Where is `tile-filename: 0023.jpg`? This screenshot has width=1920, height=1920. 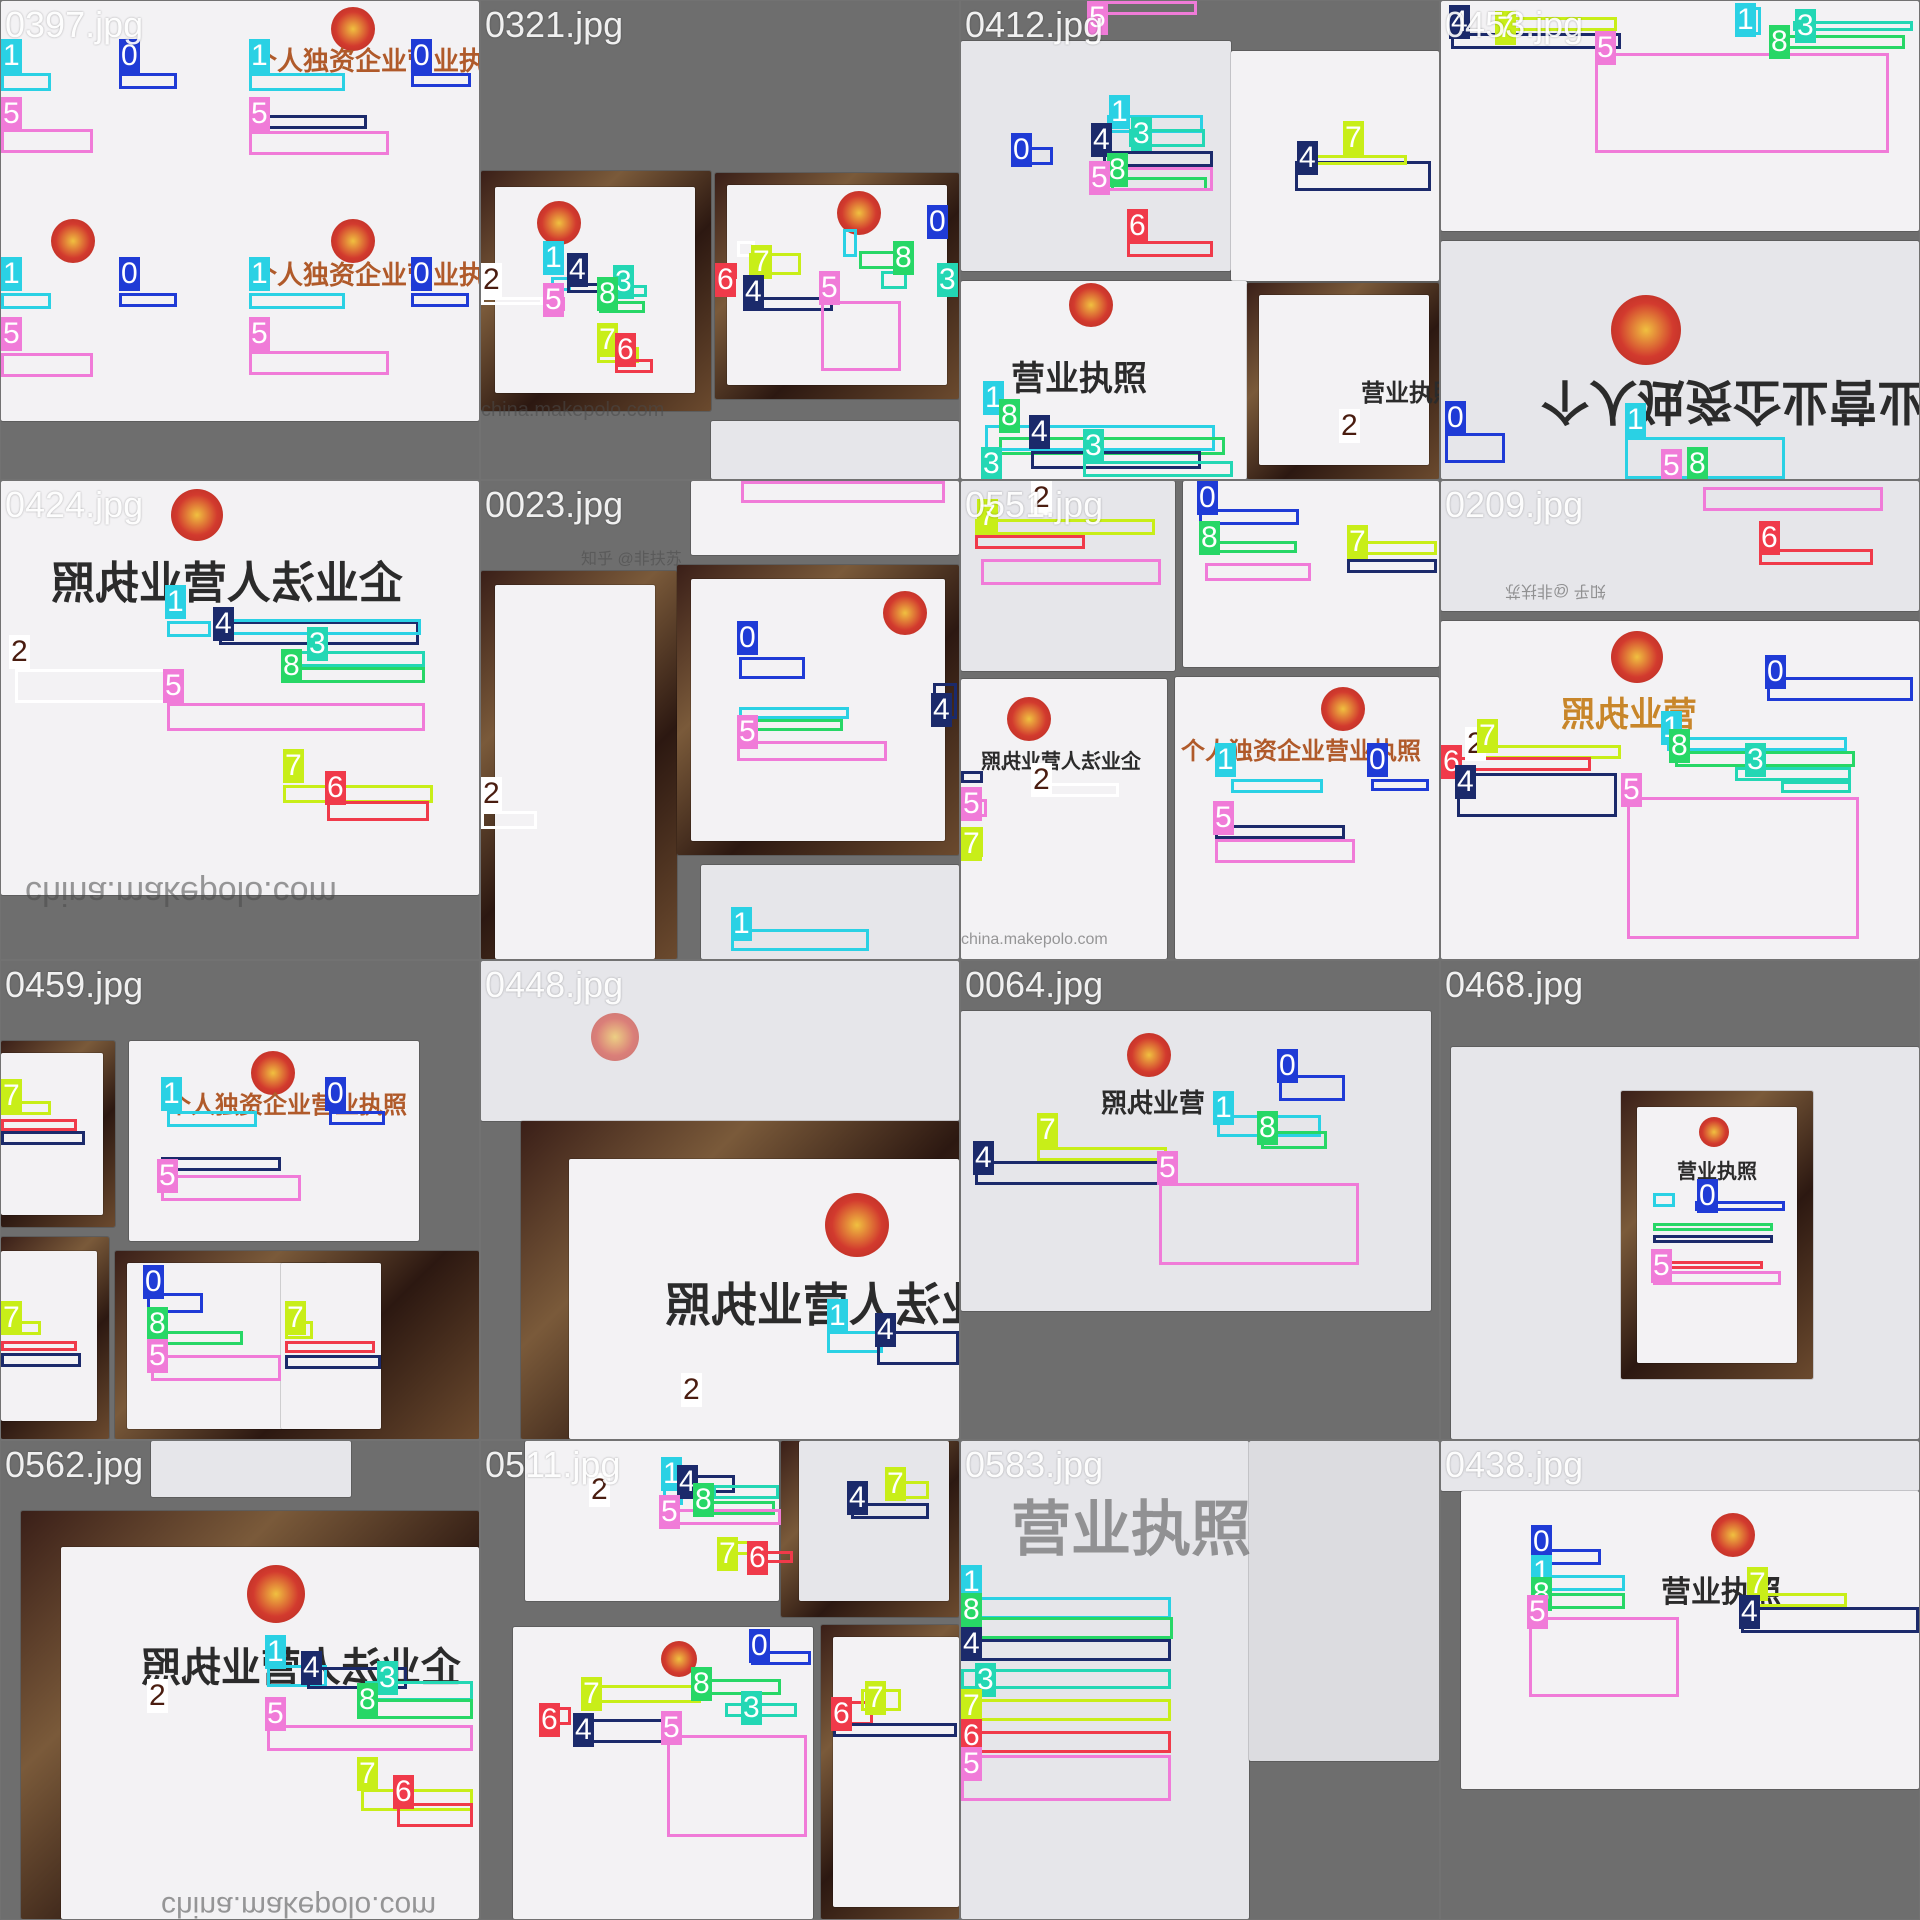
tile-filename: 0023.jpg is located at coordinates (554, 504).